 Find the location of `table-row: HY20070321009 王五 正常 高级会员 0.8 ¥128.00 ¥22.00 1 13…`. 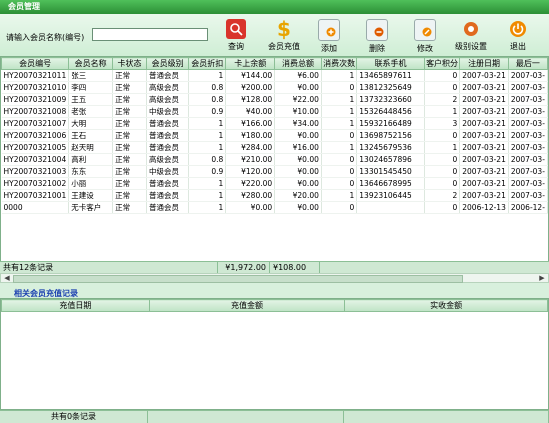

table-row: HY20070321009 王五 正常 高级会员 0.8 ¥128.00 ¥22.00 1 13… is located at coordinates (274, 99).